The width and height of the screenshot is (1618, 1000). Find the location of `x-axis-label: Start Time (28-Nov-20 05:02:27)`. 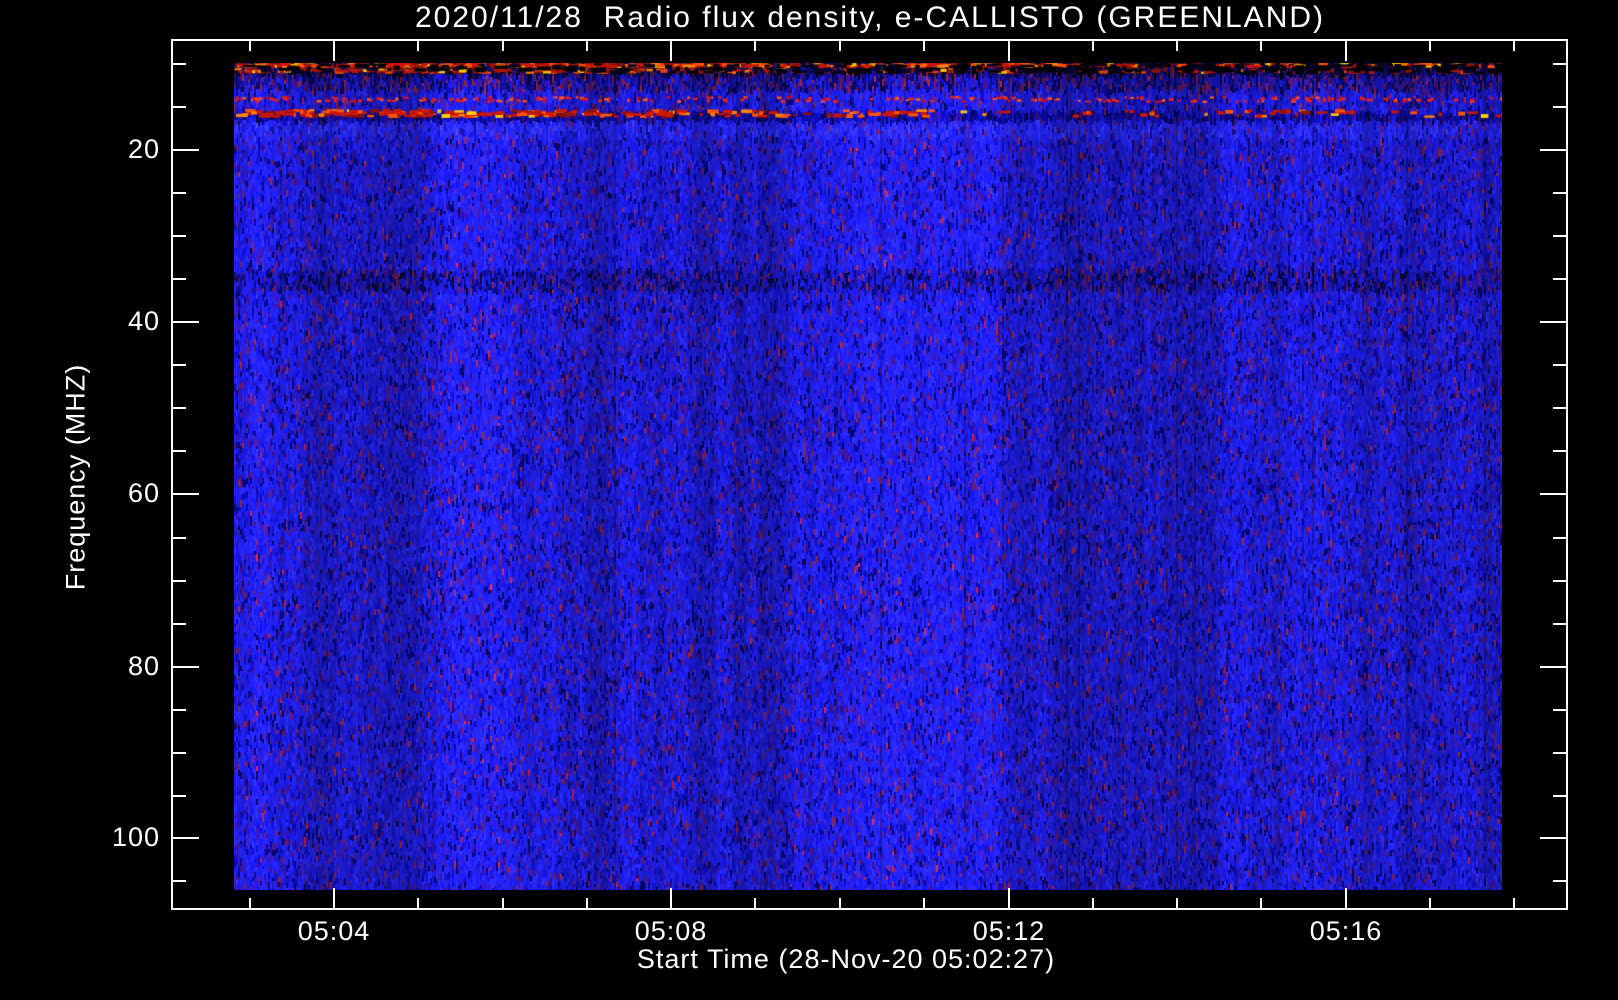

x-axis-label: Start Time (28-Nov-20 05:02:27) is located at coordinates (846, 959).